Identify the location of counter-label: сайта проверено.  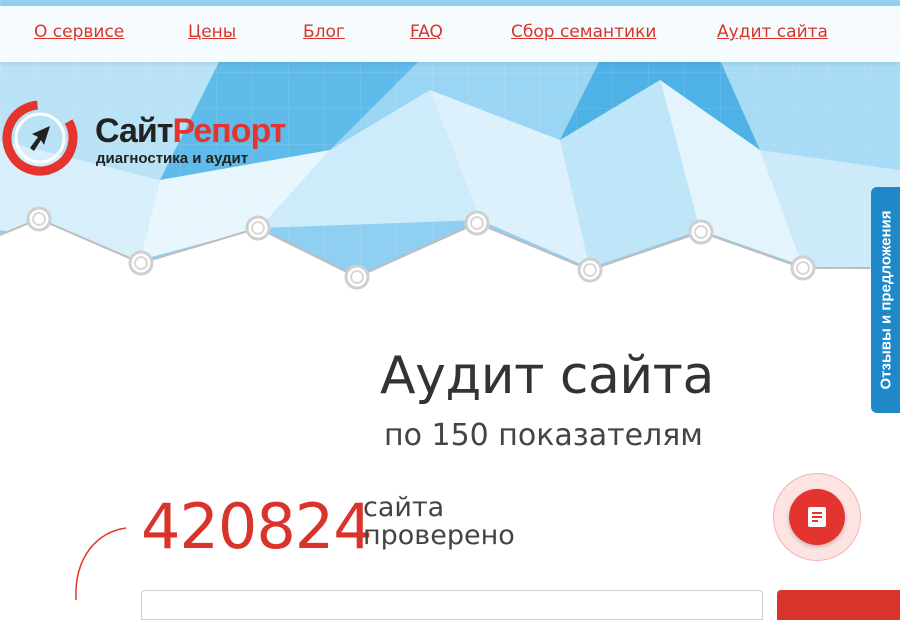
(439, 522).